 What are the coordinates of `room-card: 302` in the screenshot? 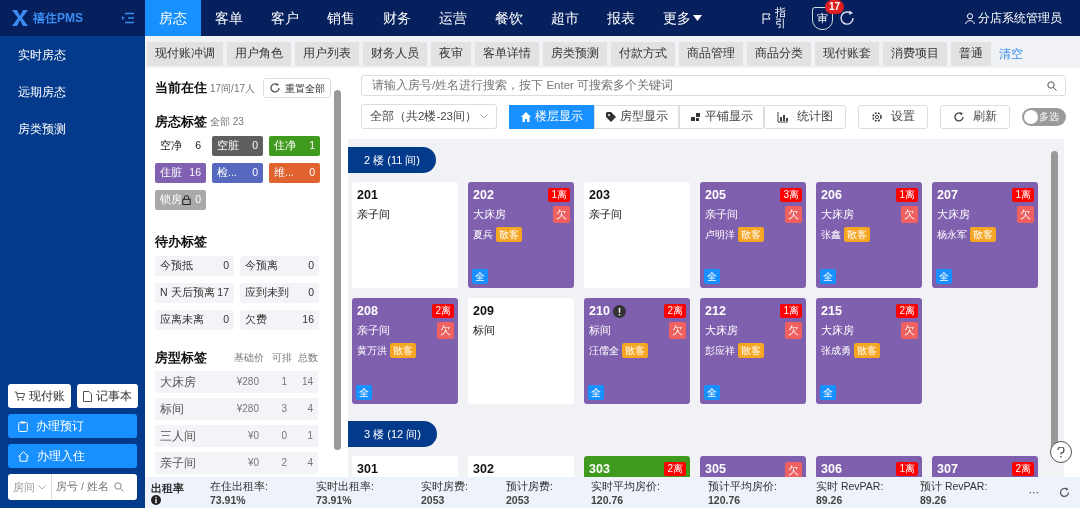 It's located at (521, 466).